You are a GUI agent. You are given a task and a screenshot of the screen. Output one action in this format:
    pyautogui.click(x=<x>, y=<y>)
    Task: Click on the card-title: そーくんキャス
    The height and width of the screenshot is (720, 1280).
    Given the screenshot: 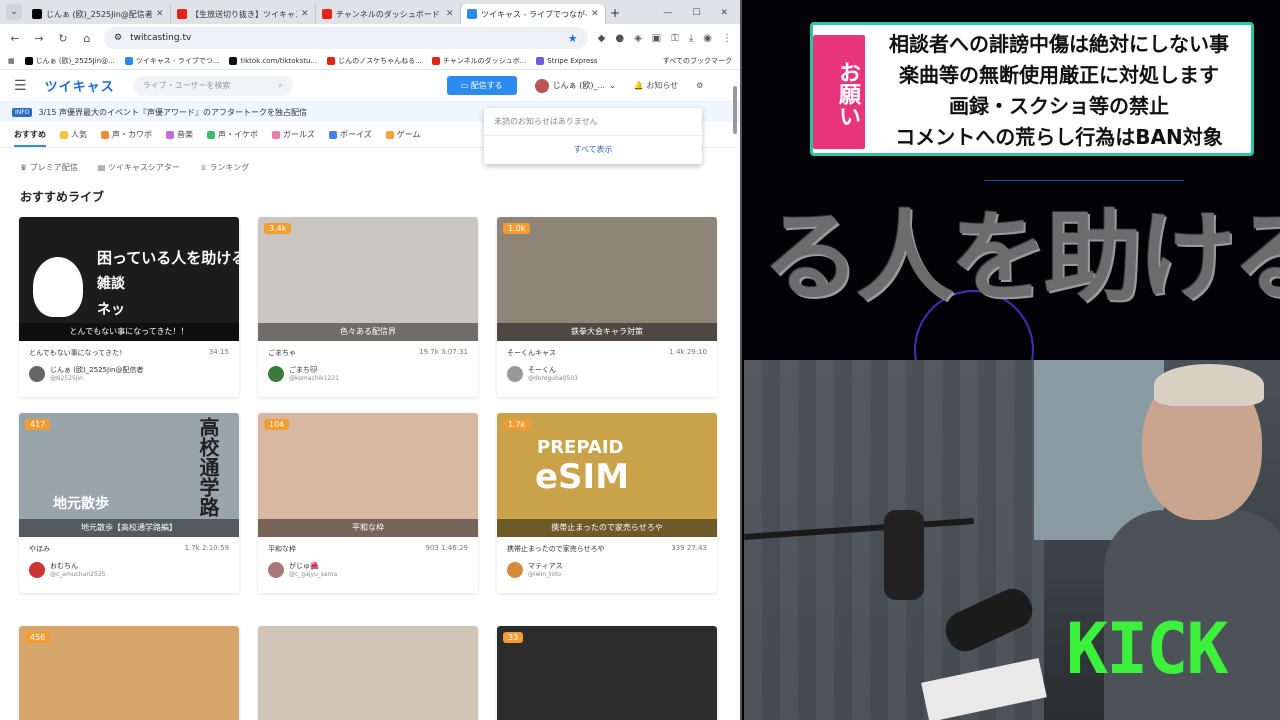 What is the action you would take?
    pyautogui.click(x=531, y=353)
    